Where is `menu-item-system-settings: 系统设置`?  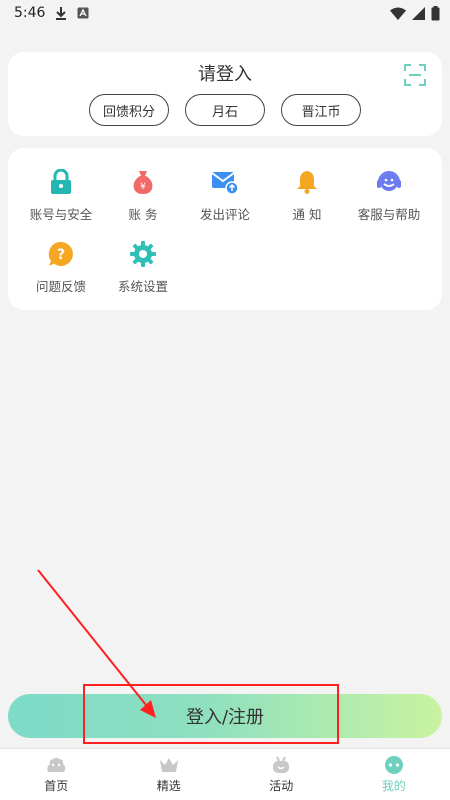 menu-item-system-settings: 系统设置 is located at coordinates (143, 267).